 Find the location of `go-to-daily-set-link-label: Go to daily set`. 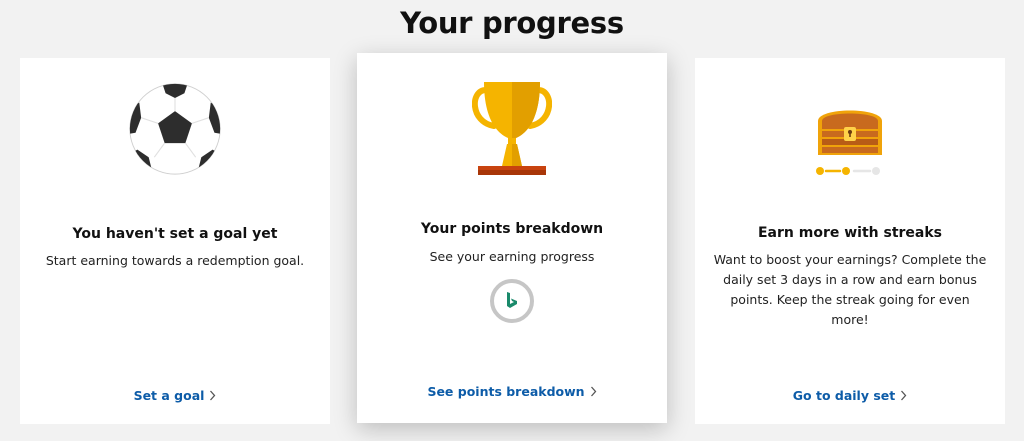

go-to-daily-set-link-label: Go to daily set is located at coordinates (844, 395).